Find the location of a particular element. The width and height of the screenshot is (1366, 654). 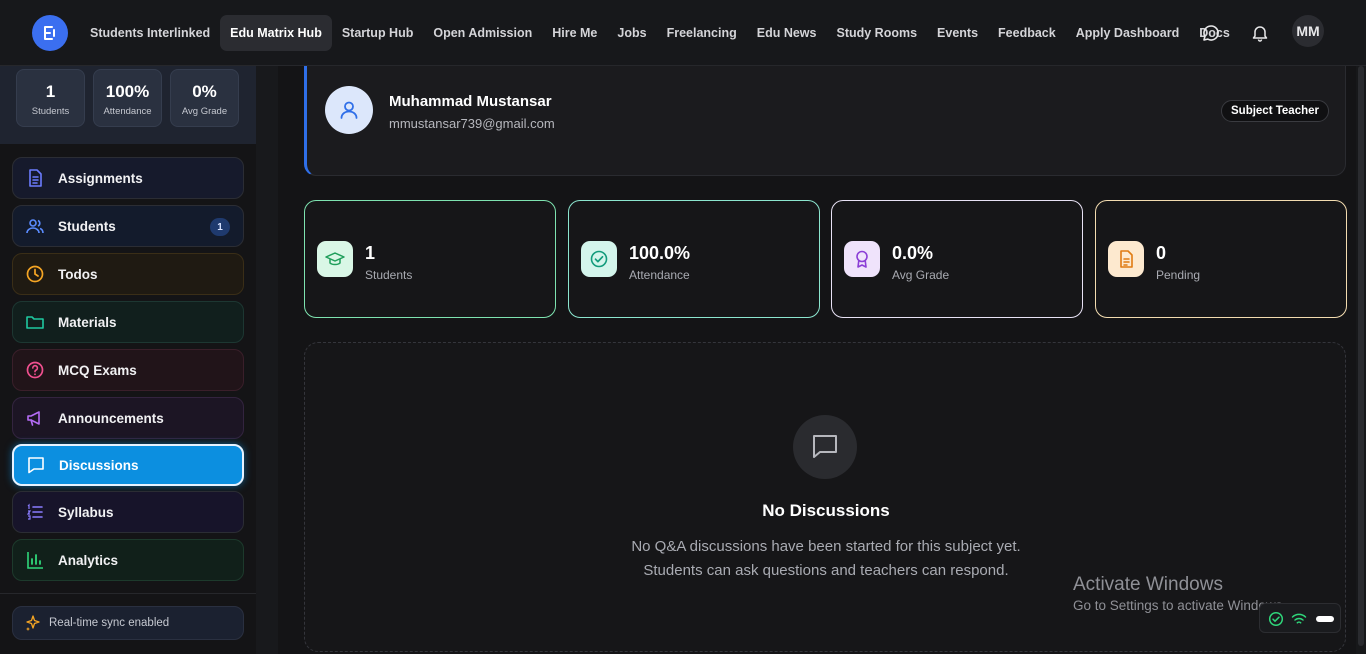

role-badge: Subject Teacher is located at coordinates (1275, 111).